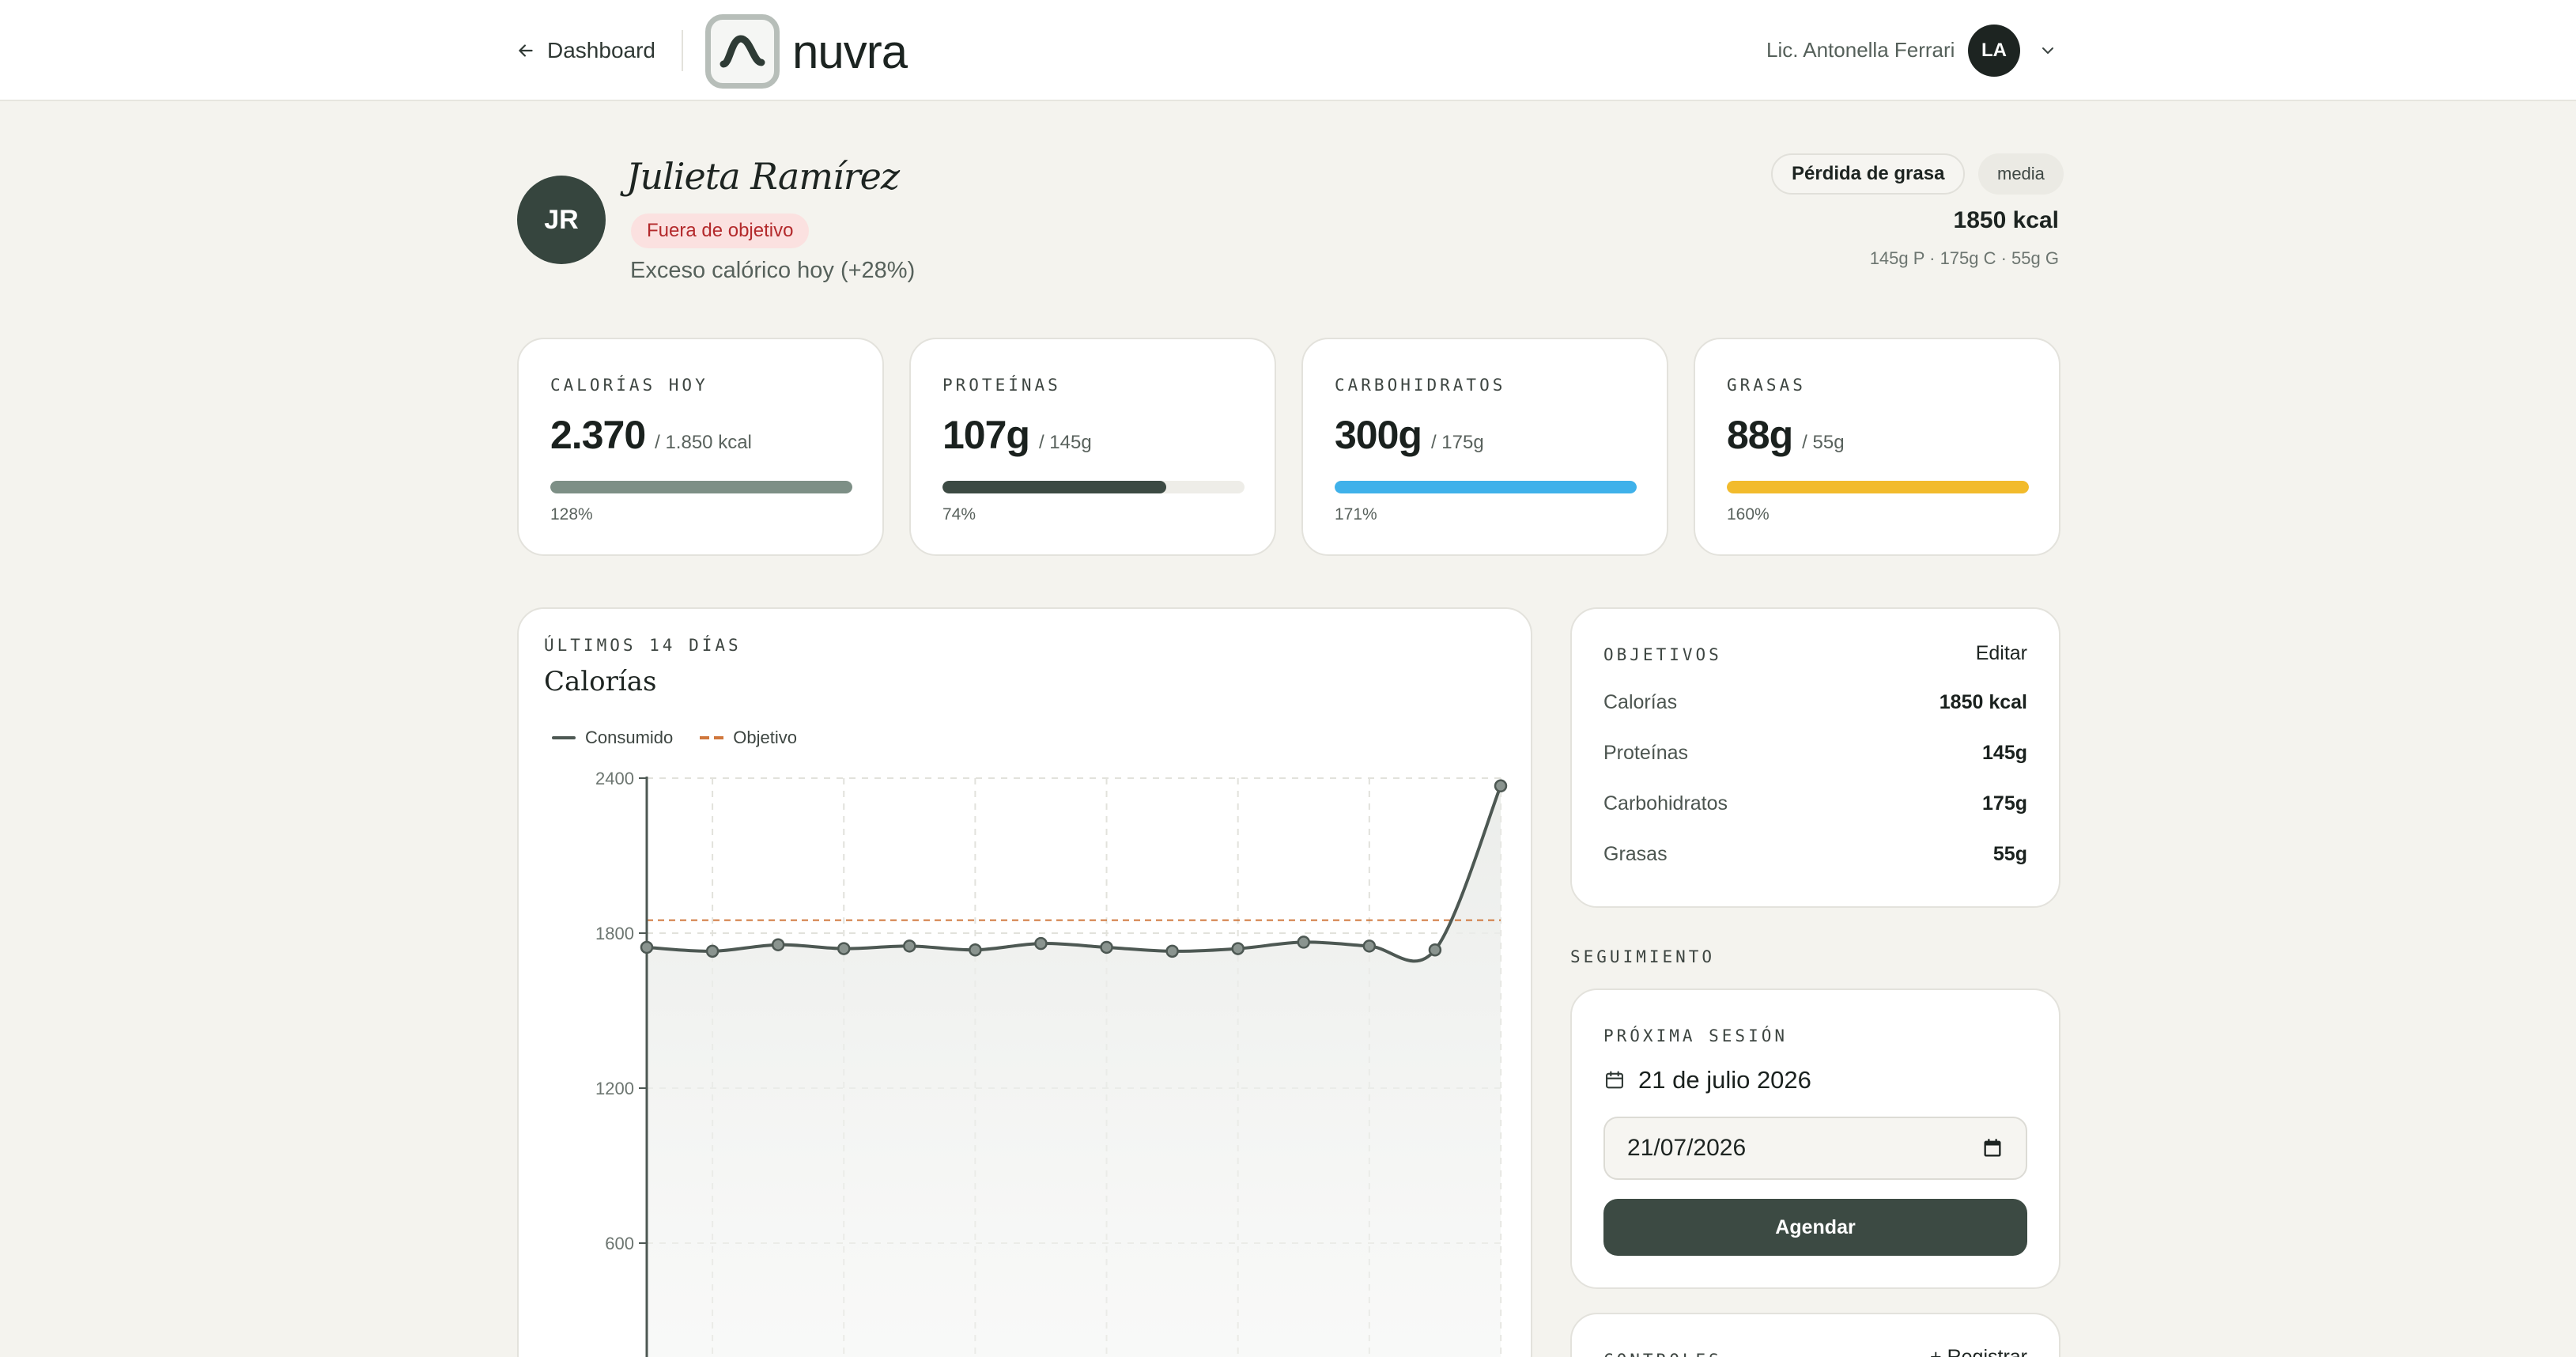 The width and height of the screenshot is (2576, 1357). Describe the element at coordinates (986, 435) in the screenshot. I see `stat-value: 107g` at that location.